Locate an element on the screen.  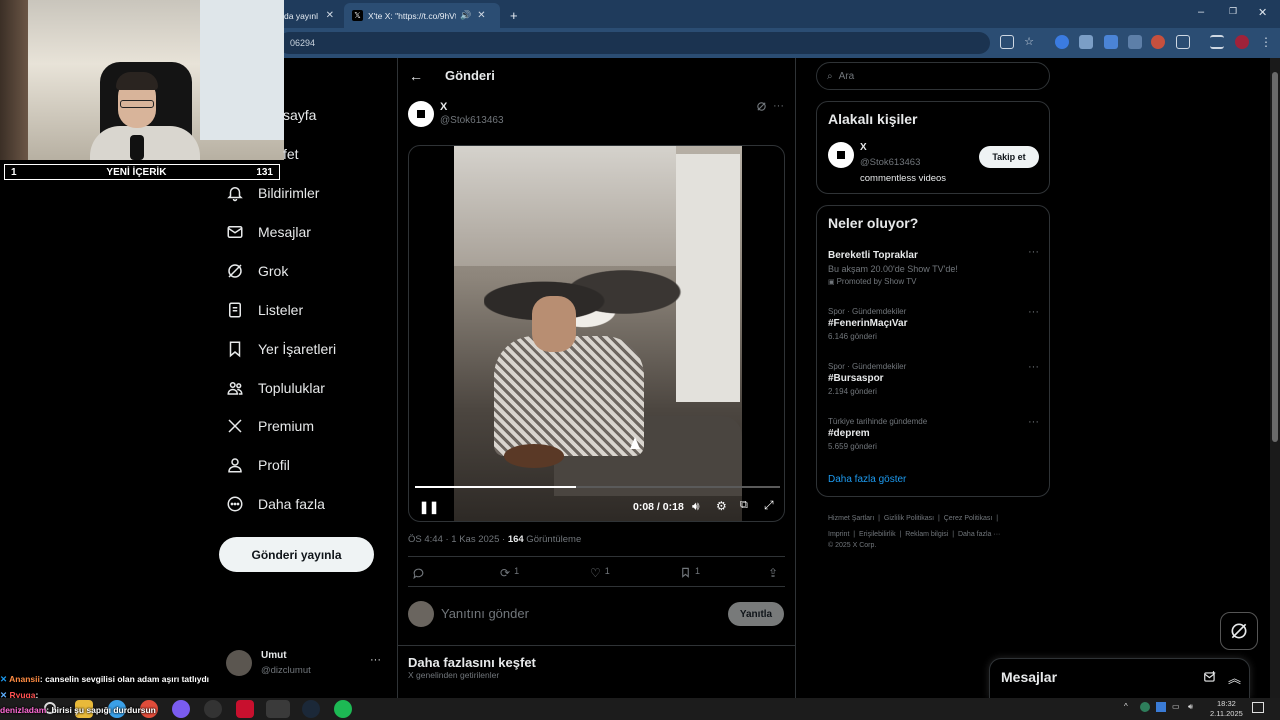
author-handle: @Stok613463 is located at coordinates (472, 120).